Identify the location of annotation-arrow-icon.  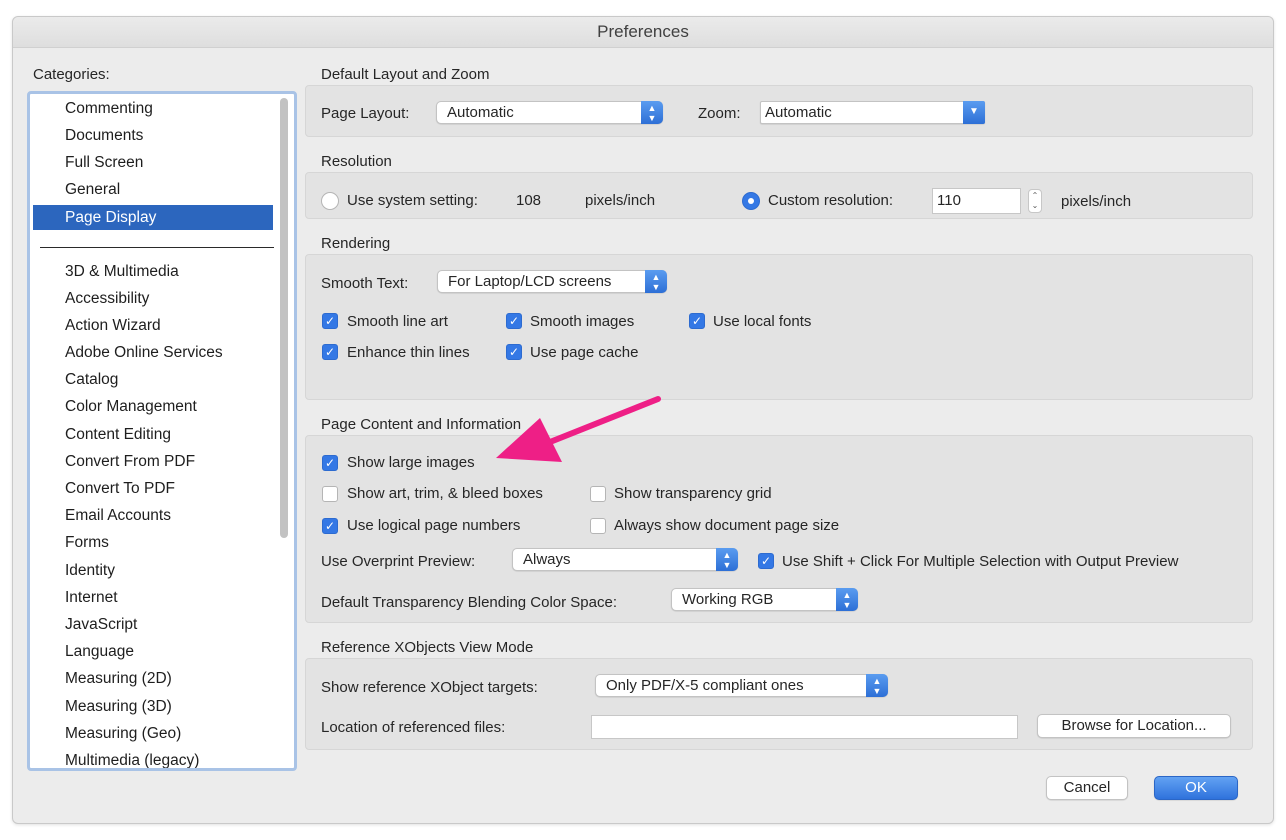
(578, 429).